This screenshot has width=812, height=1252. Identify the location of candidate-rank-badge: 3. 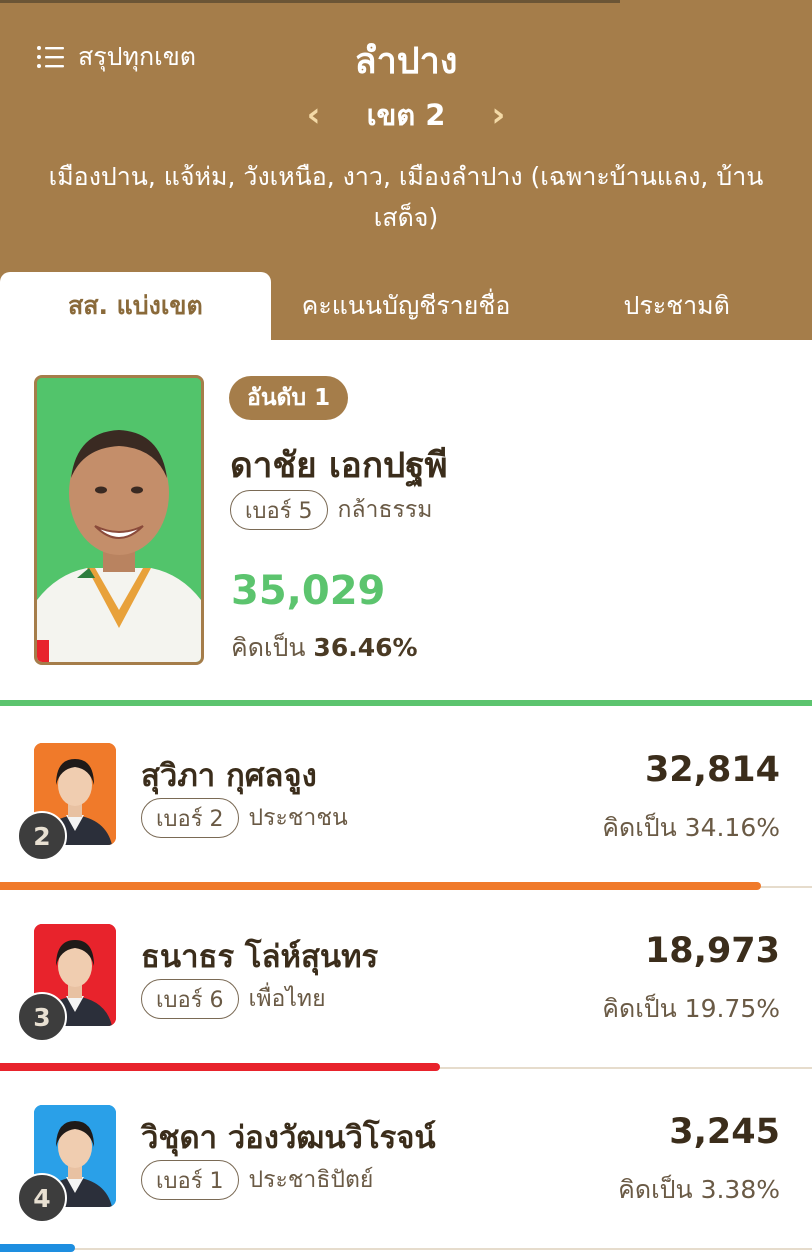
(42, 1017).